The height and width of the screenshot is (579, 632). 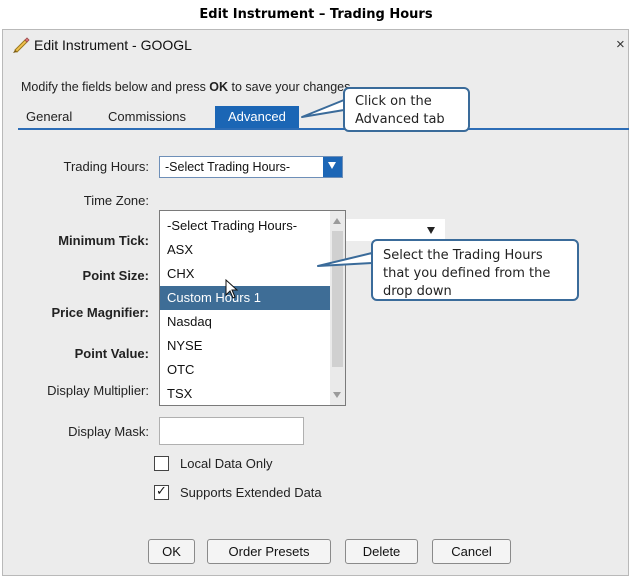 I want to click on display-mask-field, so click(x=231, y=431).